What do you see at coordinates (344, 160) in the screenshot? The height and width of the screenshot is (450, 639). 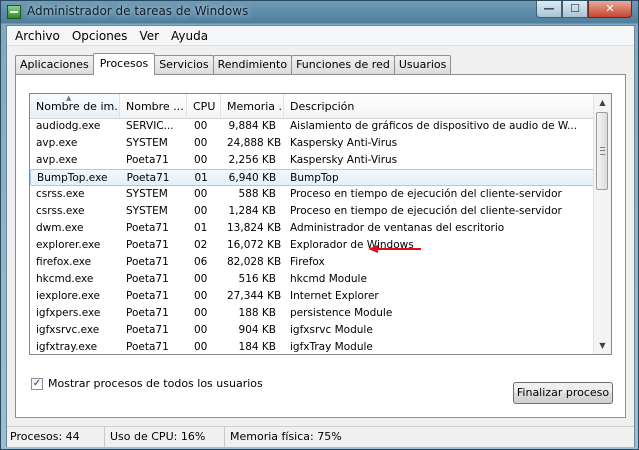 I see `description-cell: Kaspersky Anti-Virus` at bounding box center [344, 160].